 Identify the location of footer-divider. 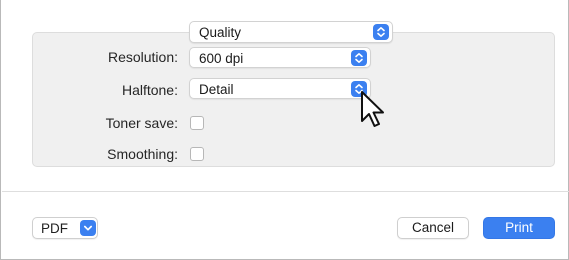
(285, 191).